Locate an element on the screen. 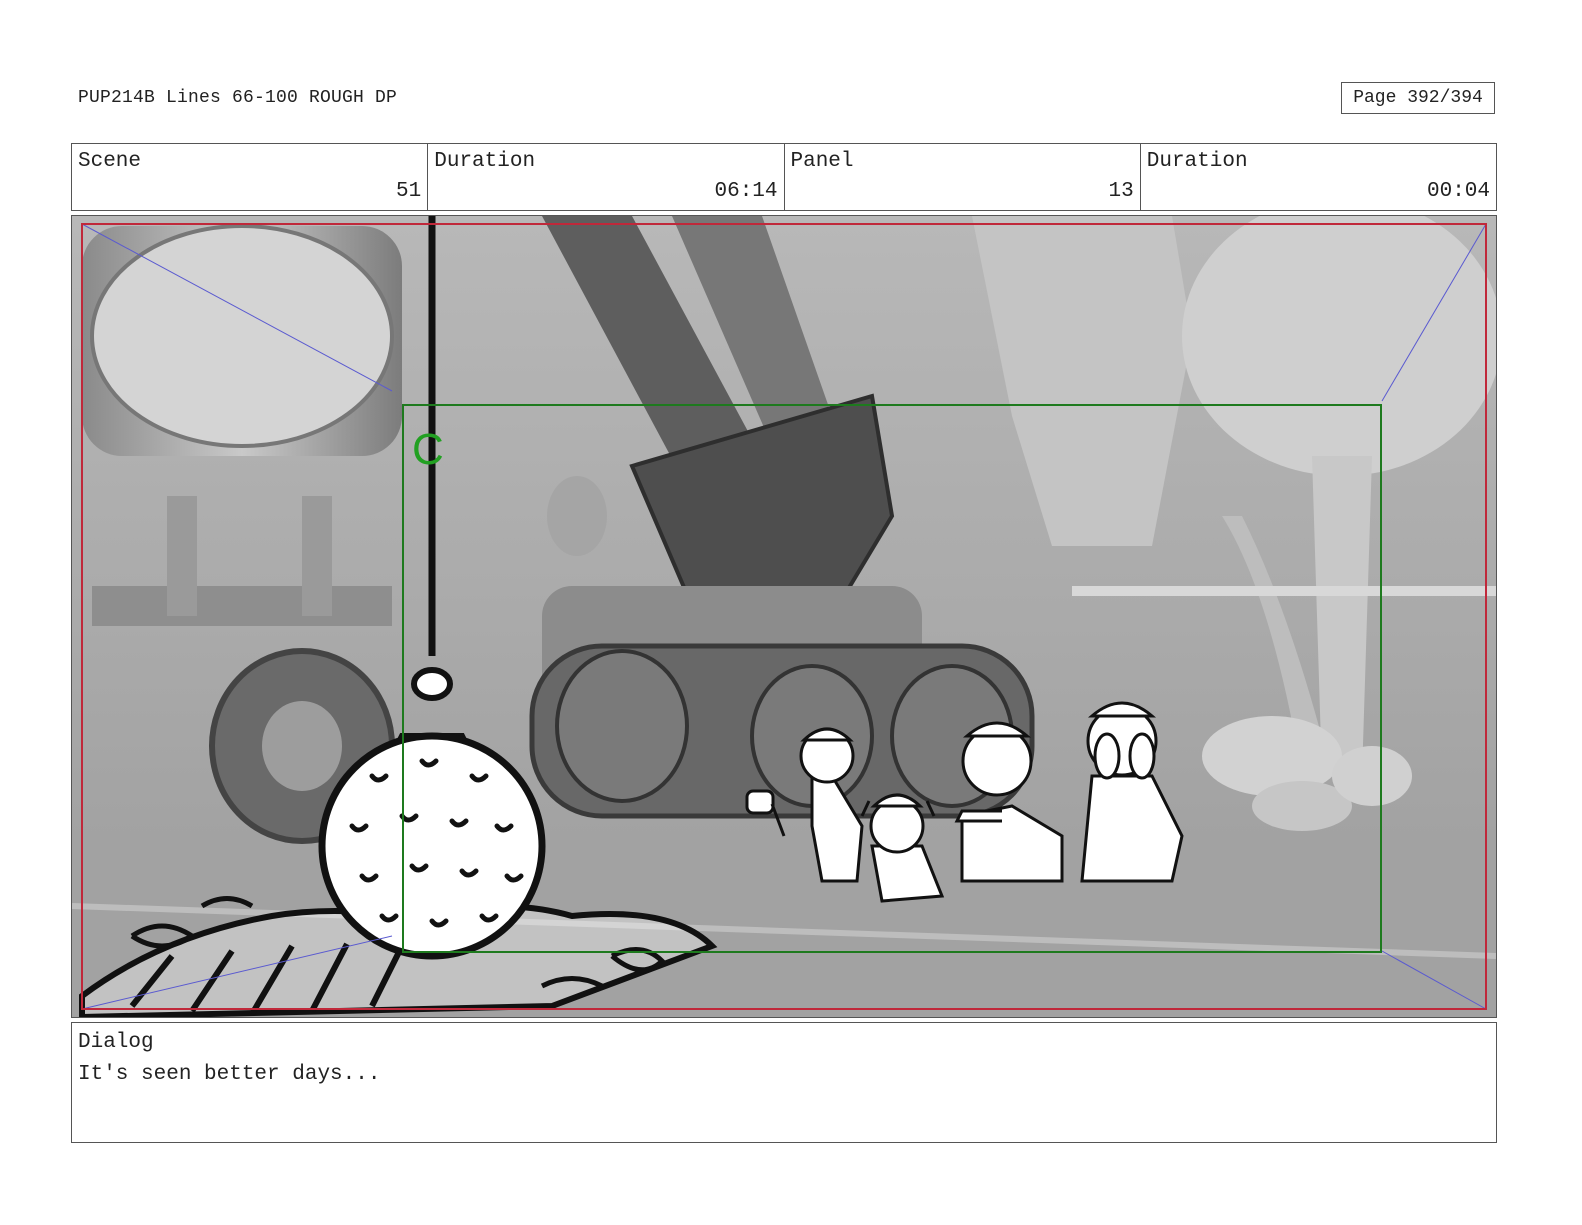  dialog-label: Dialog is located at coordinates (116, 1042).